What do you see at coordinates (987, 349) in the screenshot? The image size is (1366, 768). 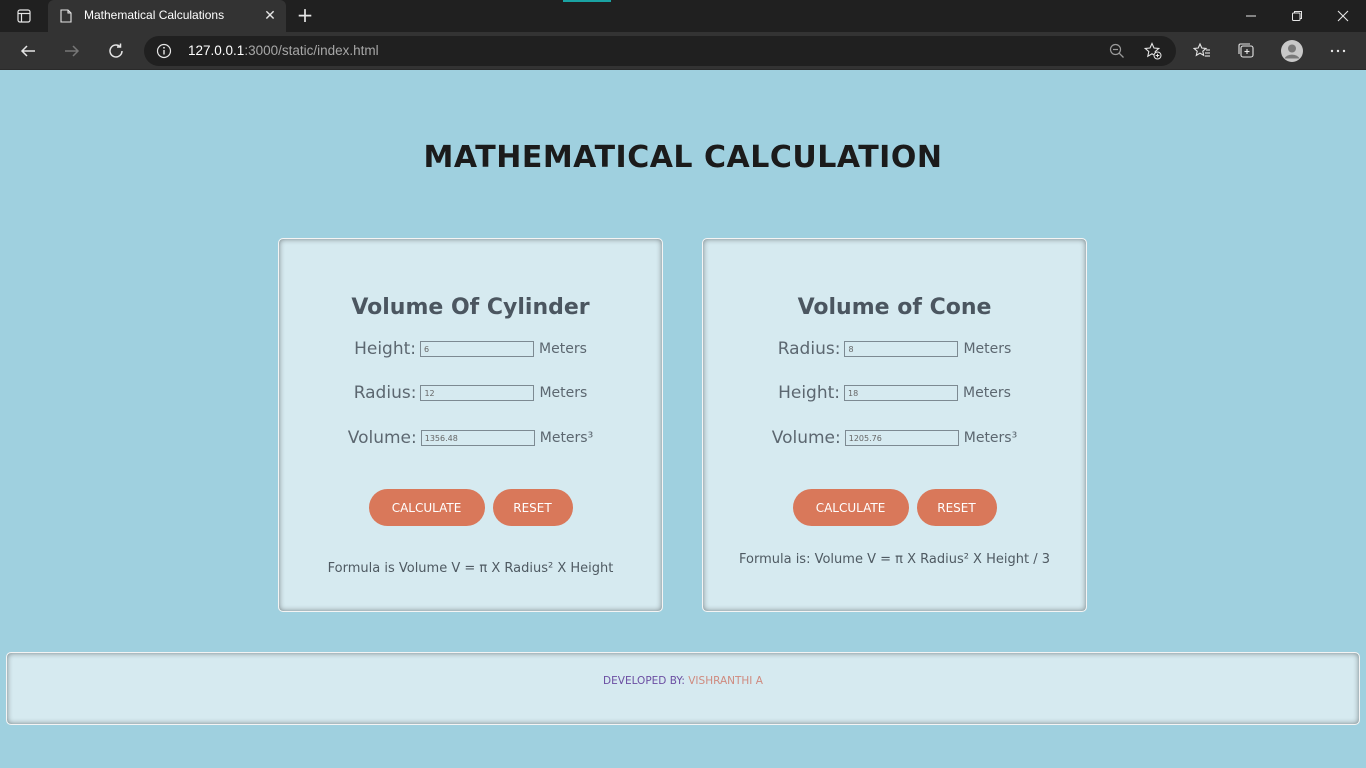 I see `cone-radius-unit: Meters` at bounding box center [987, 349].